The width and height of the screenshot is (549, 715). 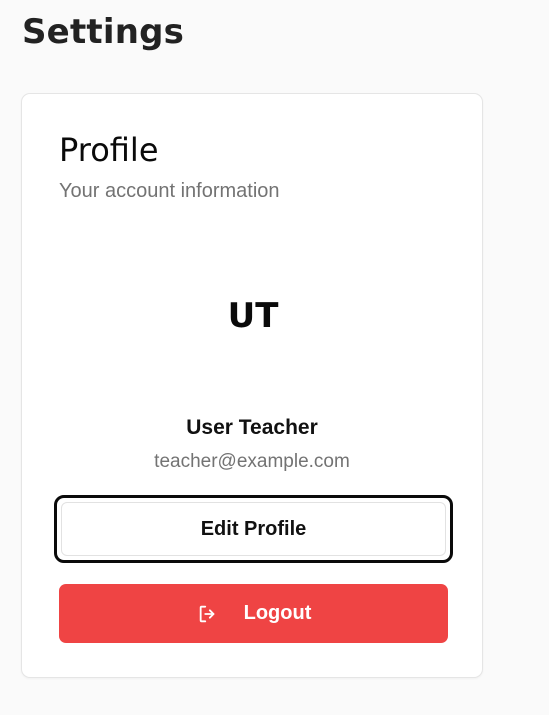 I want to click on avatar-initials: UT, so click(x=253, y=316).